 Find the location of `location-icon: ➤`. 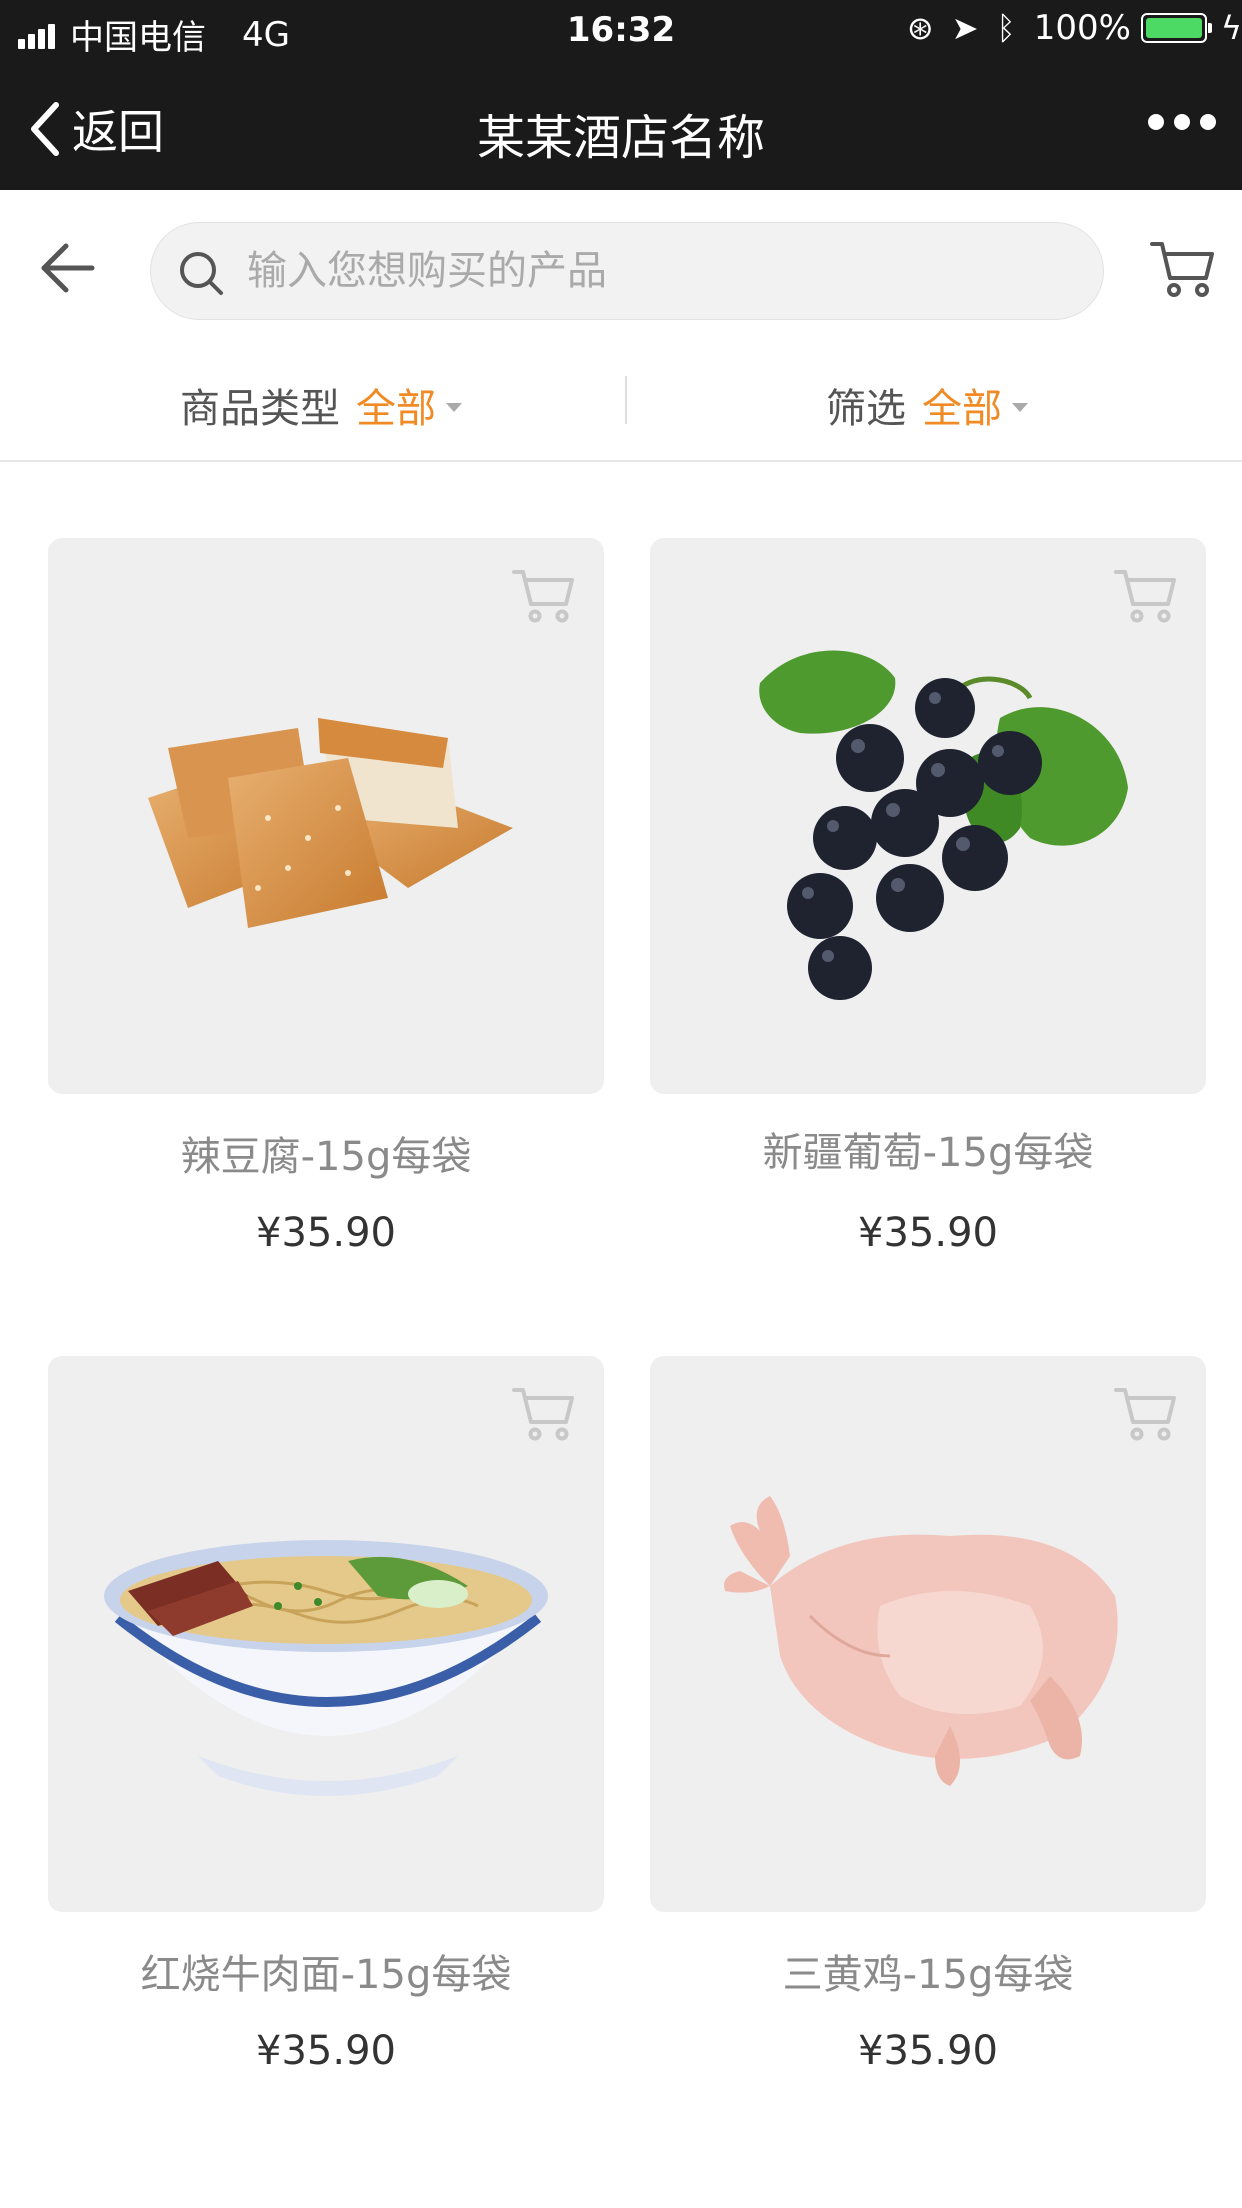

location-icon: ➤ is located at coordinates (965, 28).